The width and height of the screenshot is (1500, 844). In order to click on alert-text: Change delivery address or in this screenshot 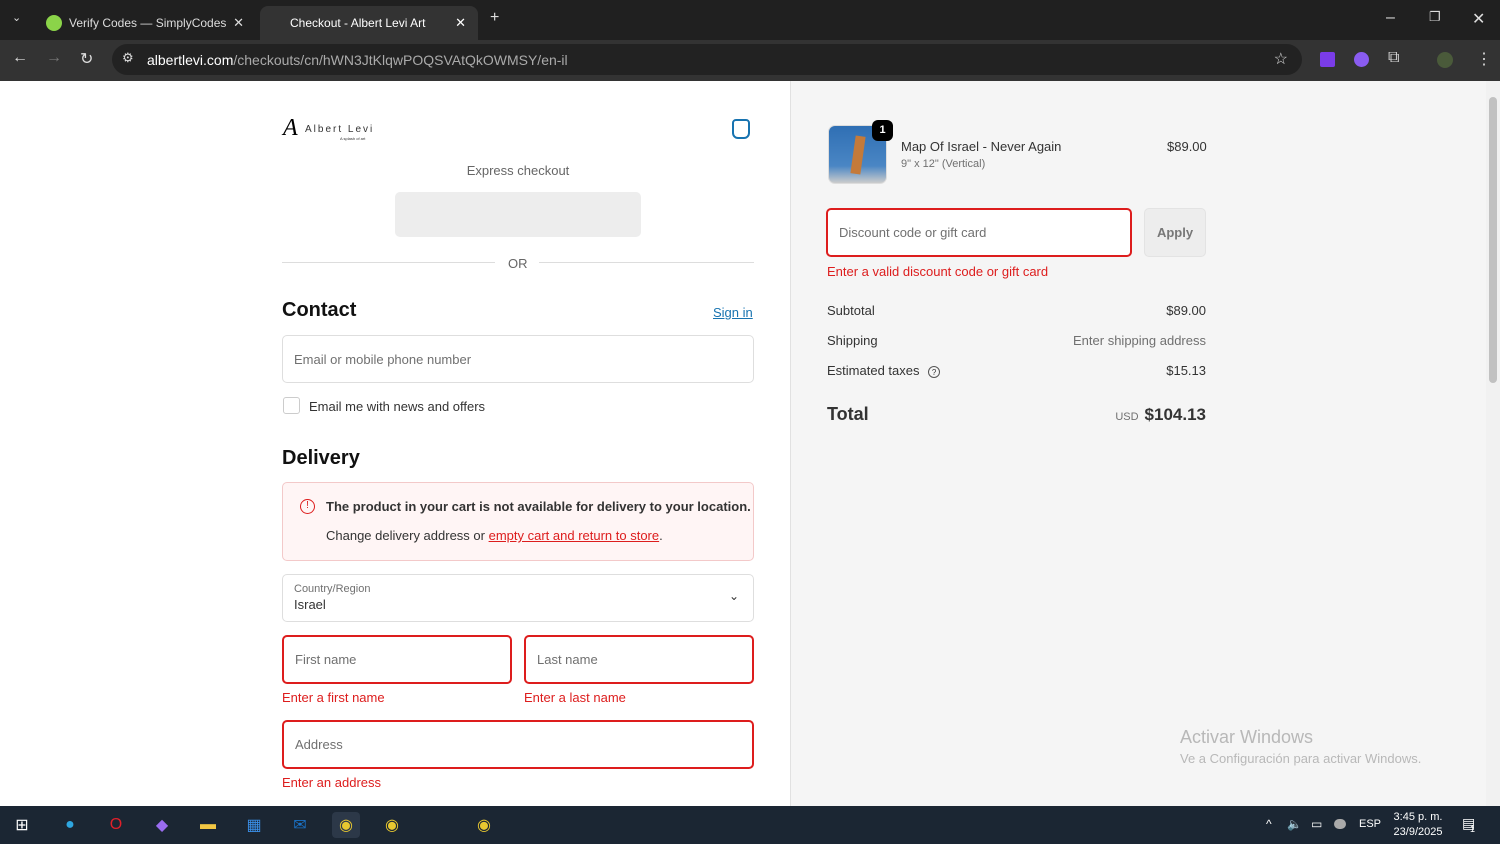, I will do `click(407, 535)`.